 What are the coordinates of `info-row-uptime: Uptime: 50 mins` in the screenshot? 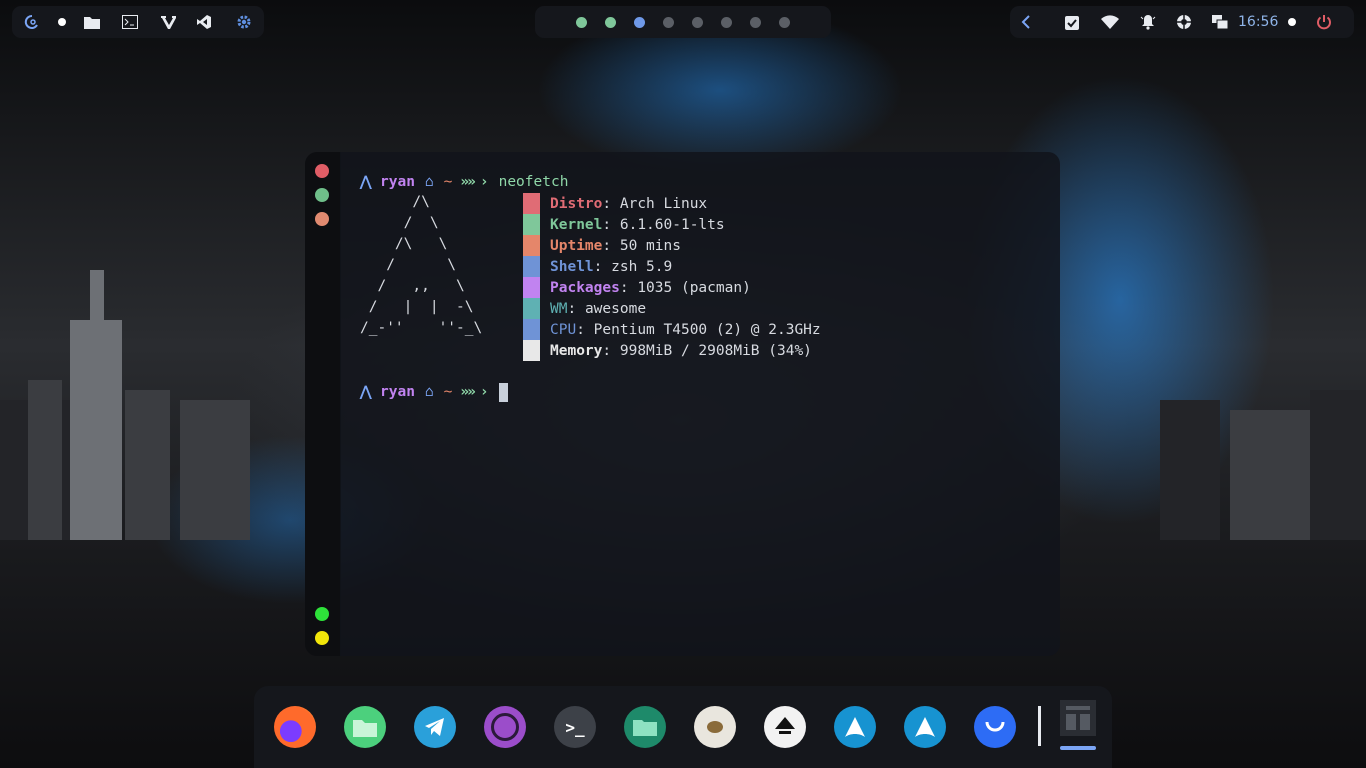 It's located at (602, 245).